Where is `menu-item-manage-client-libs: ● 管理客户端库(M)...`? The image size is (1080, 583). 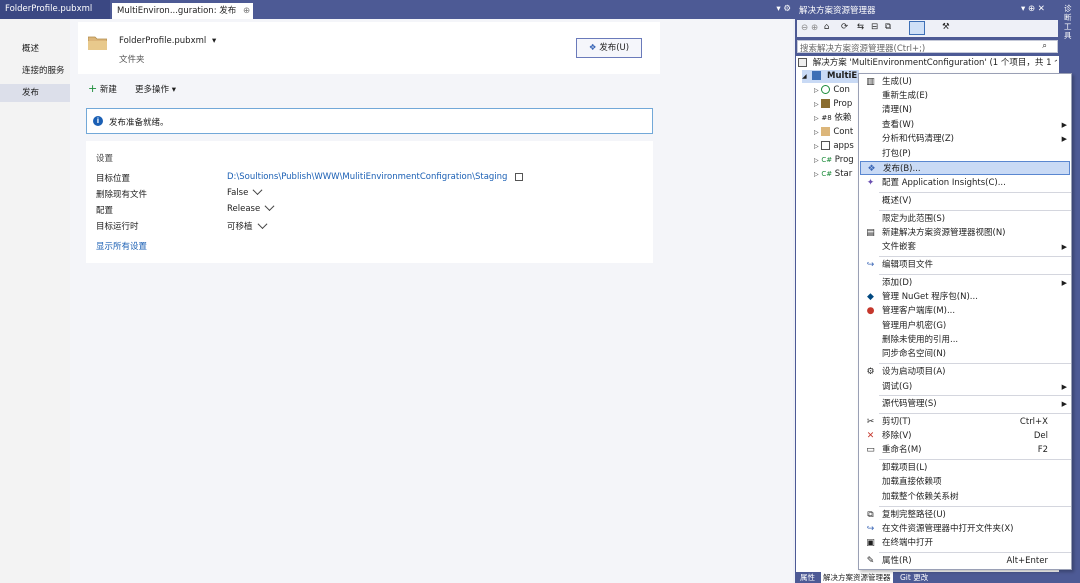 menu-item-manage-client-libs: ● 管理客户端库(M)... is located at coordinates (965, 311).